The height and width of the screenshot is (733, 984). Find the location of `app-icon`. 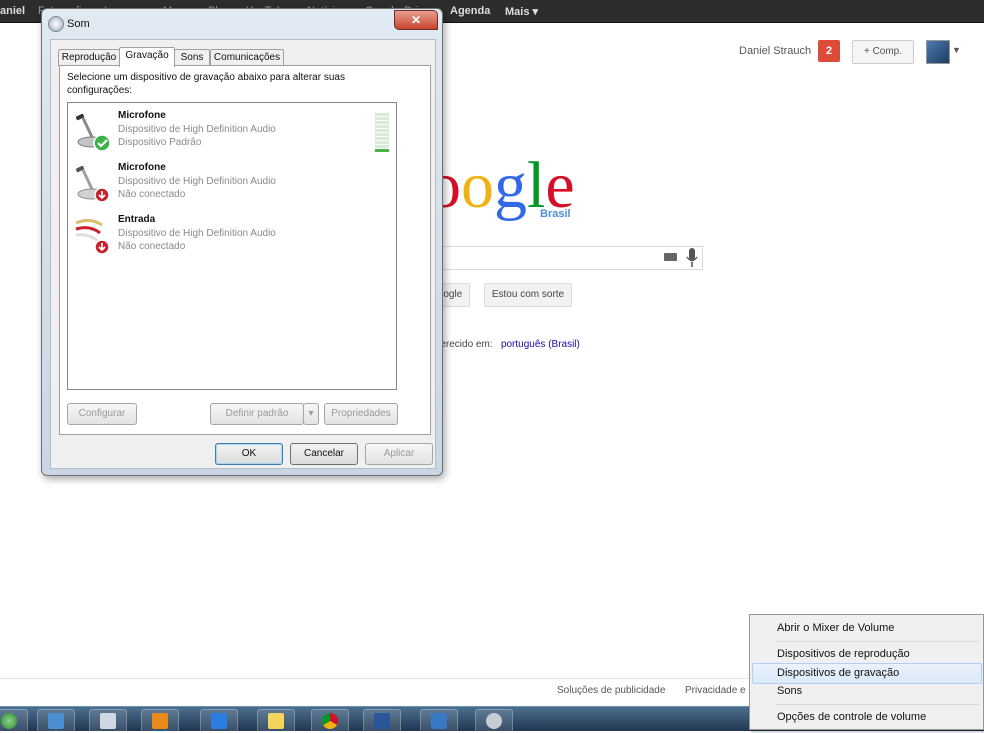

app-icon is located at coordinates (108, 721).